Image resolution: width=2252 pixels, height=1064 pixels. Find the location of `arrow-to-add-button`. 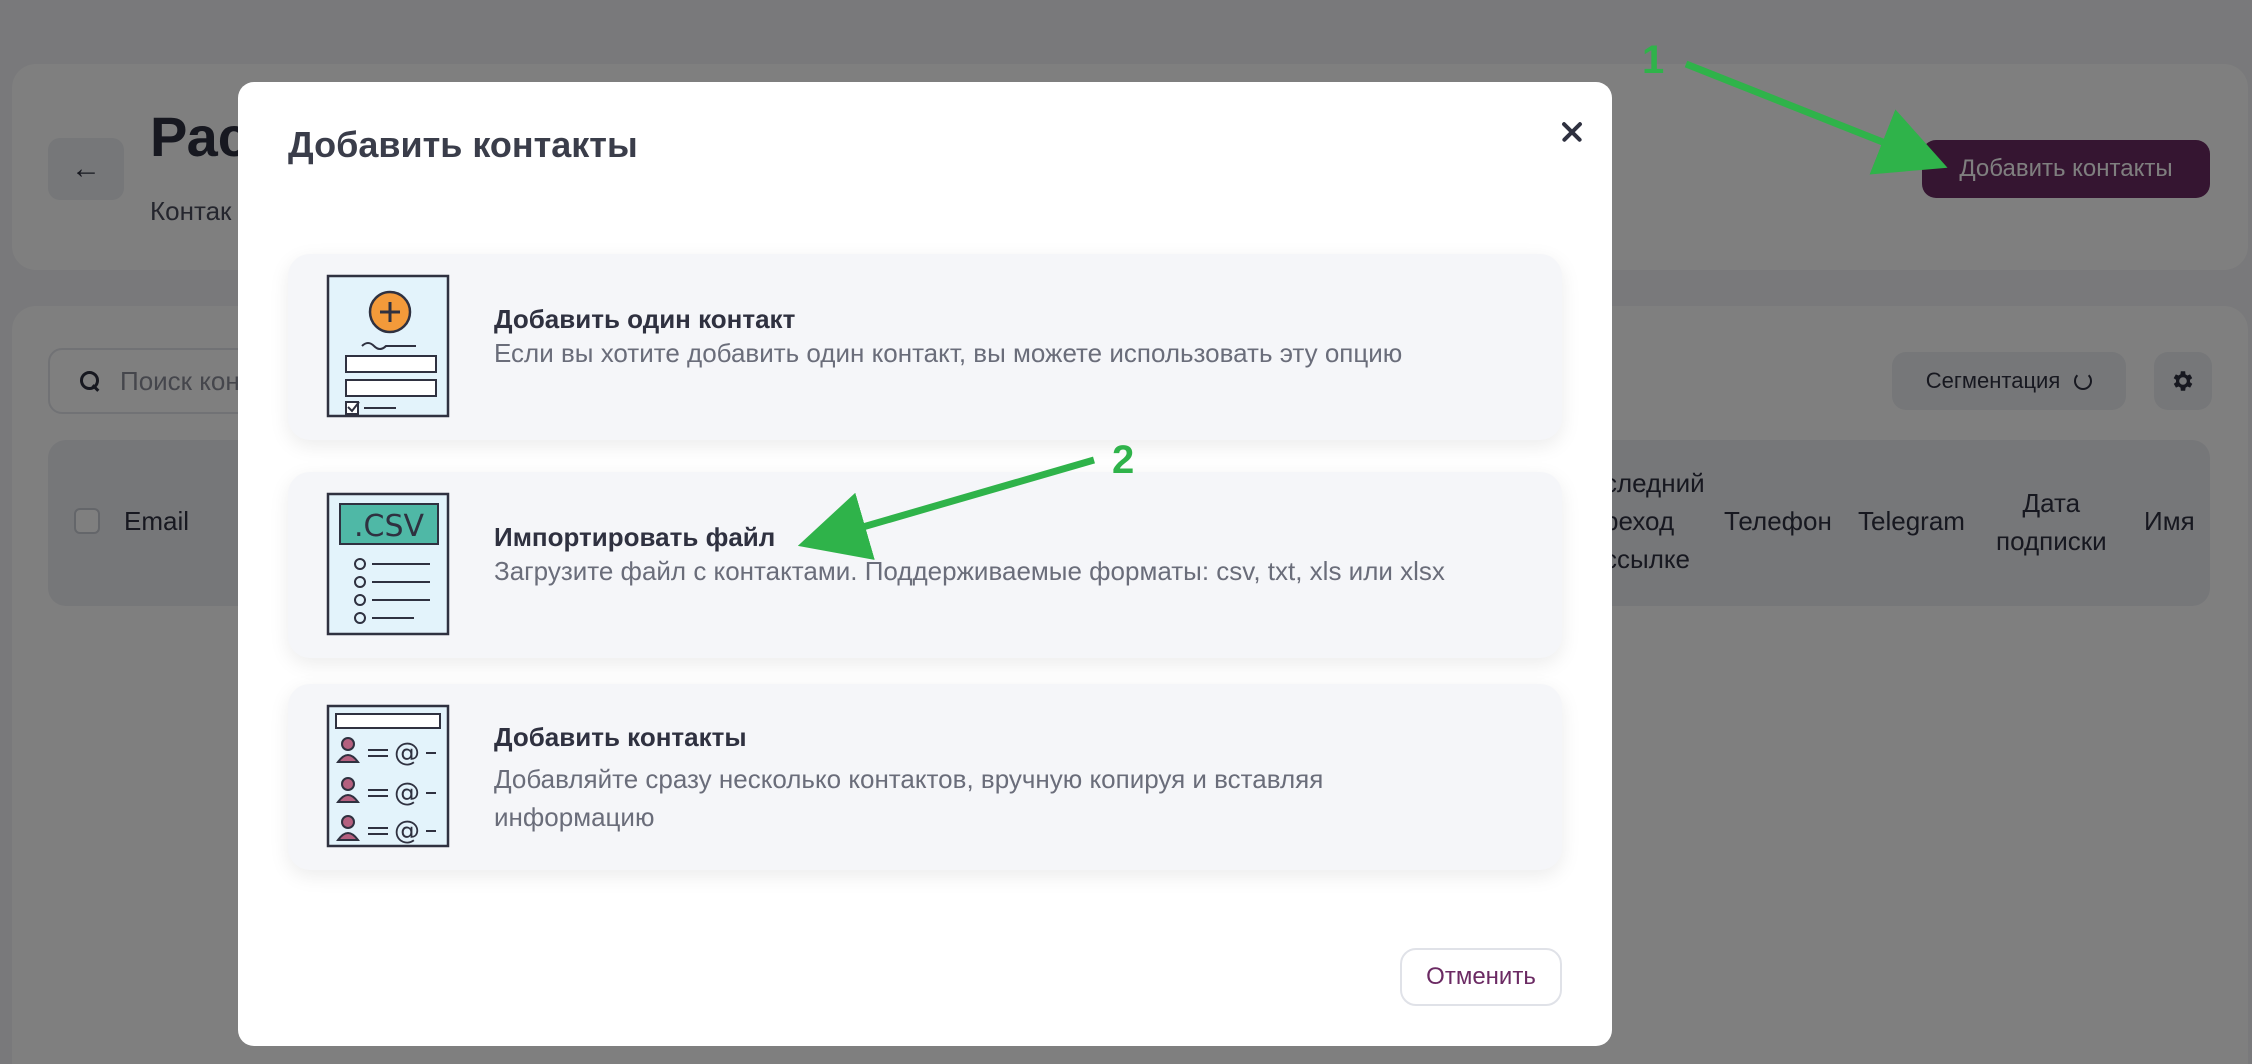

arrow-to-add-button is located at coordinates (1816, 117).